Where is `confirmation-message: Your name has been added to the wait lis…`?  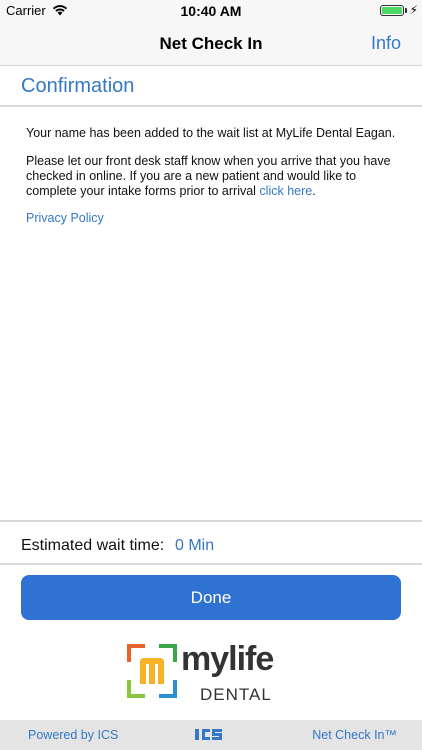 confirmation-message: Your name has been added to the wait lis… is located at coordinates (211, 169).